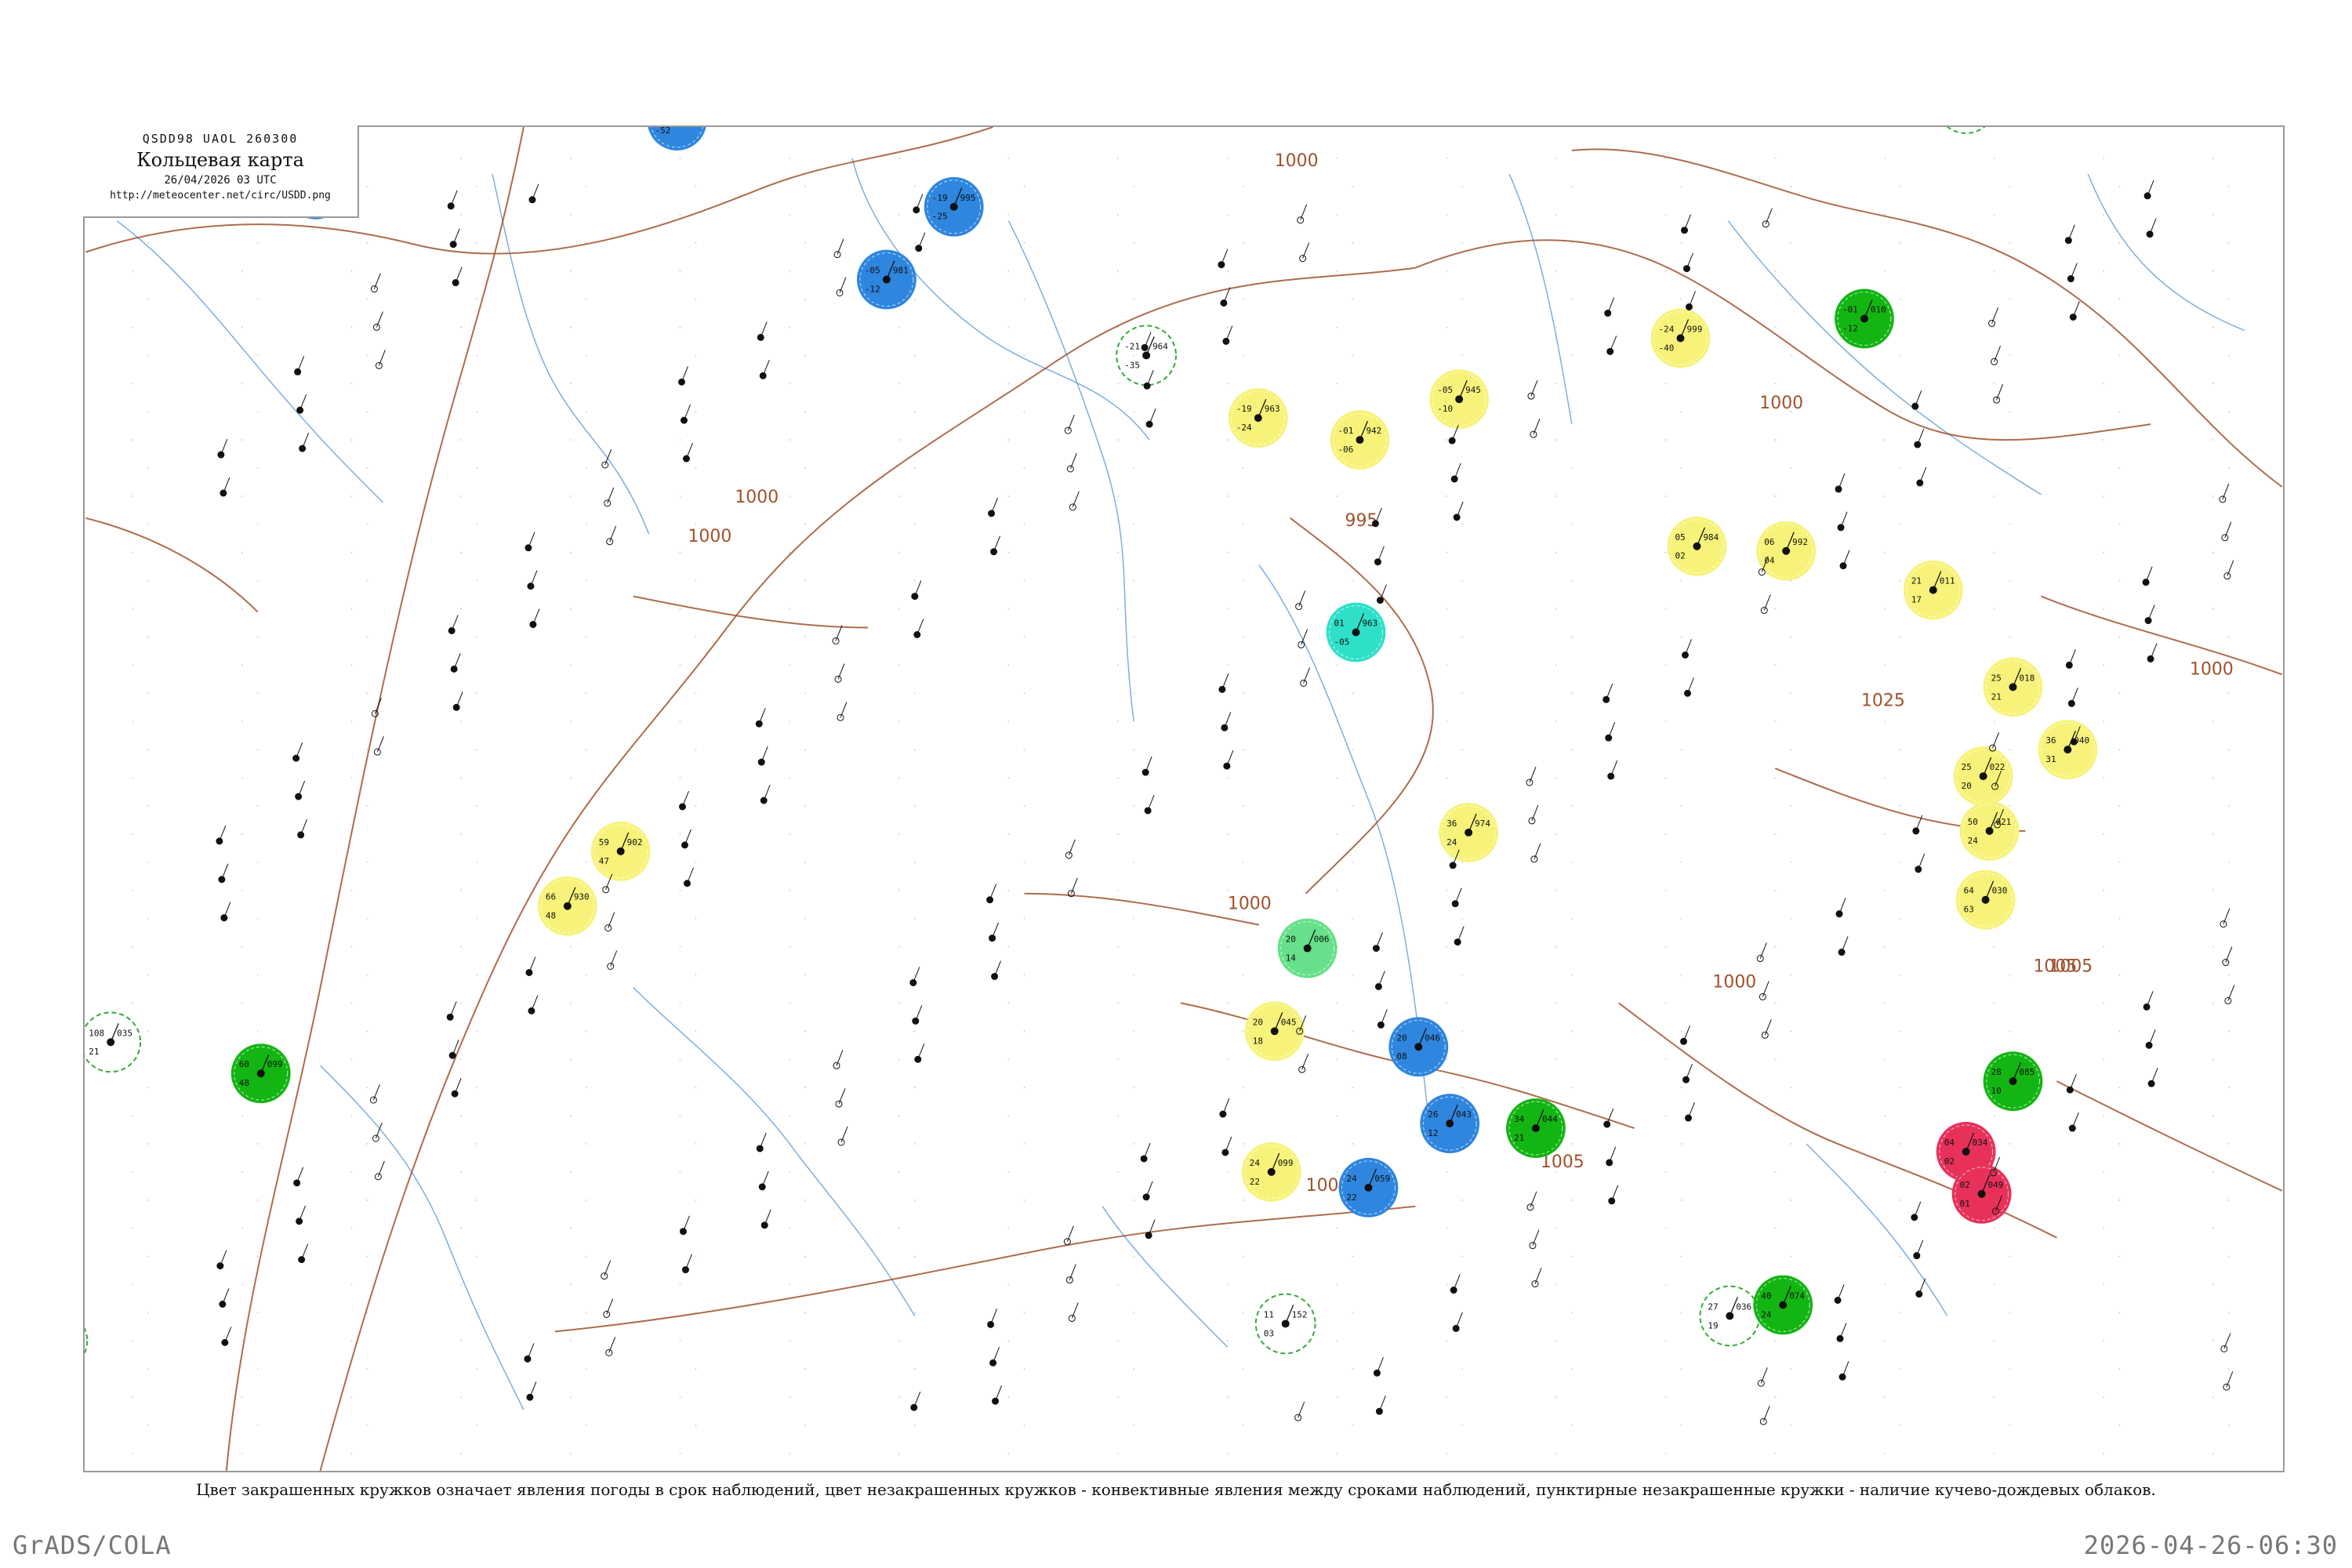 Image resolution: width=2352 pixels, height=1568 pixels. Describe the element at coordinates (1967, 767) in the screenshot. I see `station-temperature: 25` at that location.